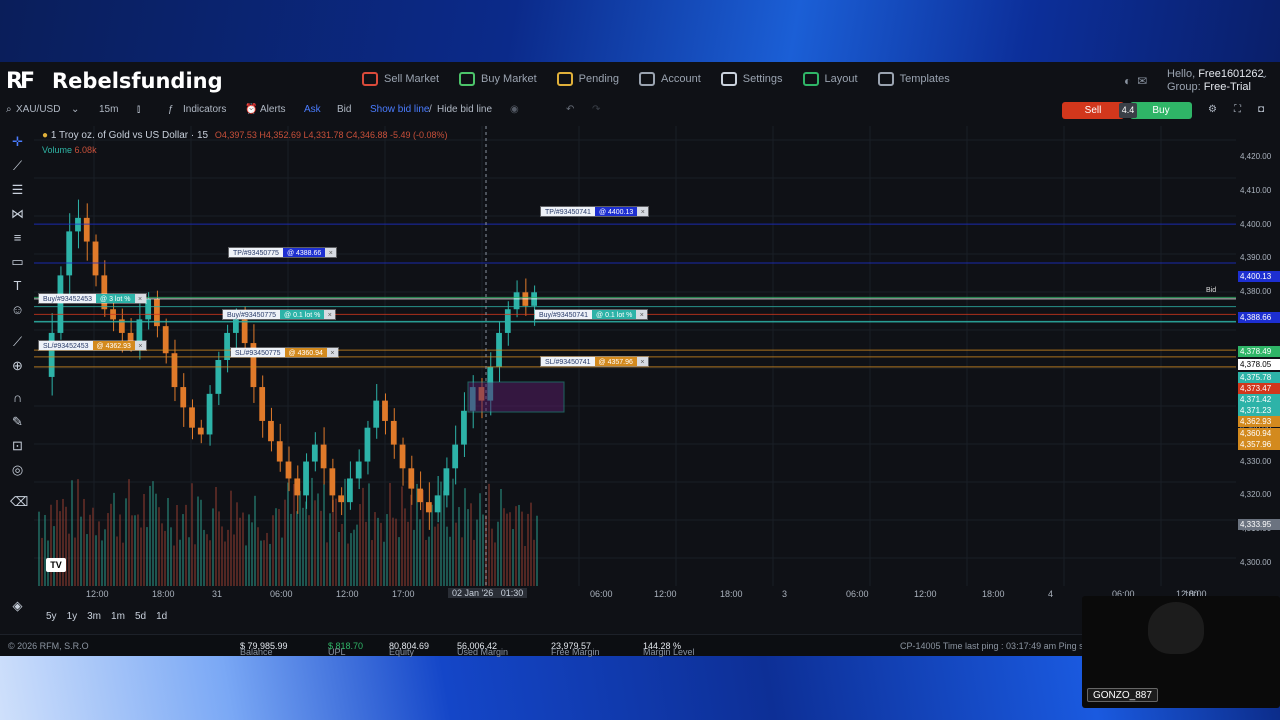  What do you see at coordinates (1256, 292) in the screenshot?
I see `price-tick: 4,380.00` at bounding box center [1256, 292].